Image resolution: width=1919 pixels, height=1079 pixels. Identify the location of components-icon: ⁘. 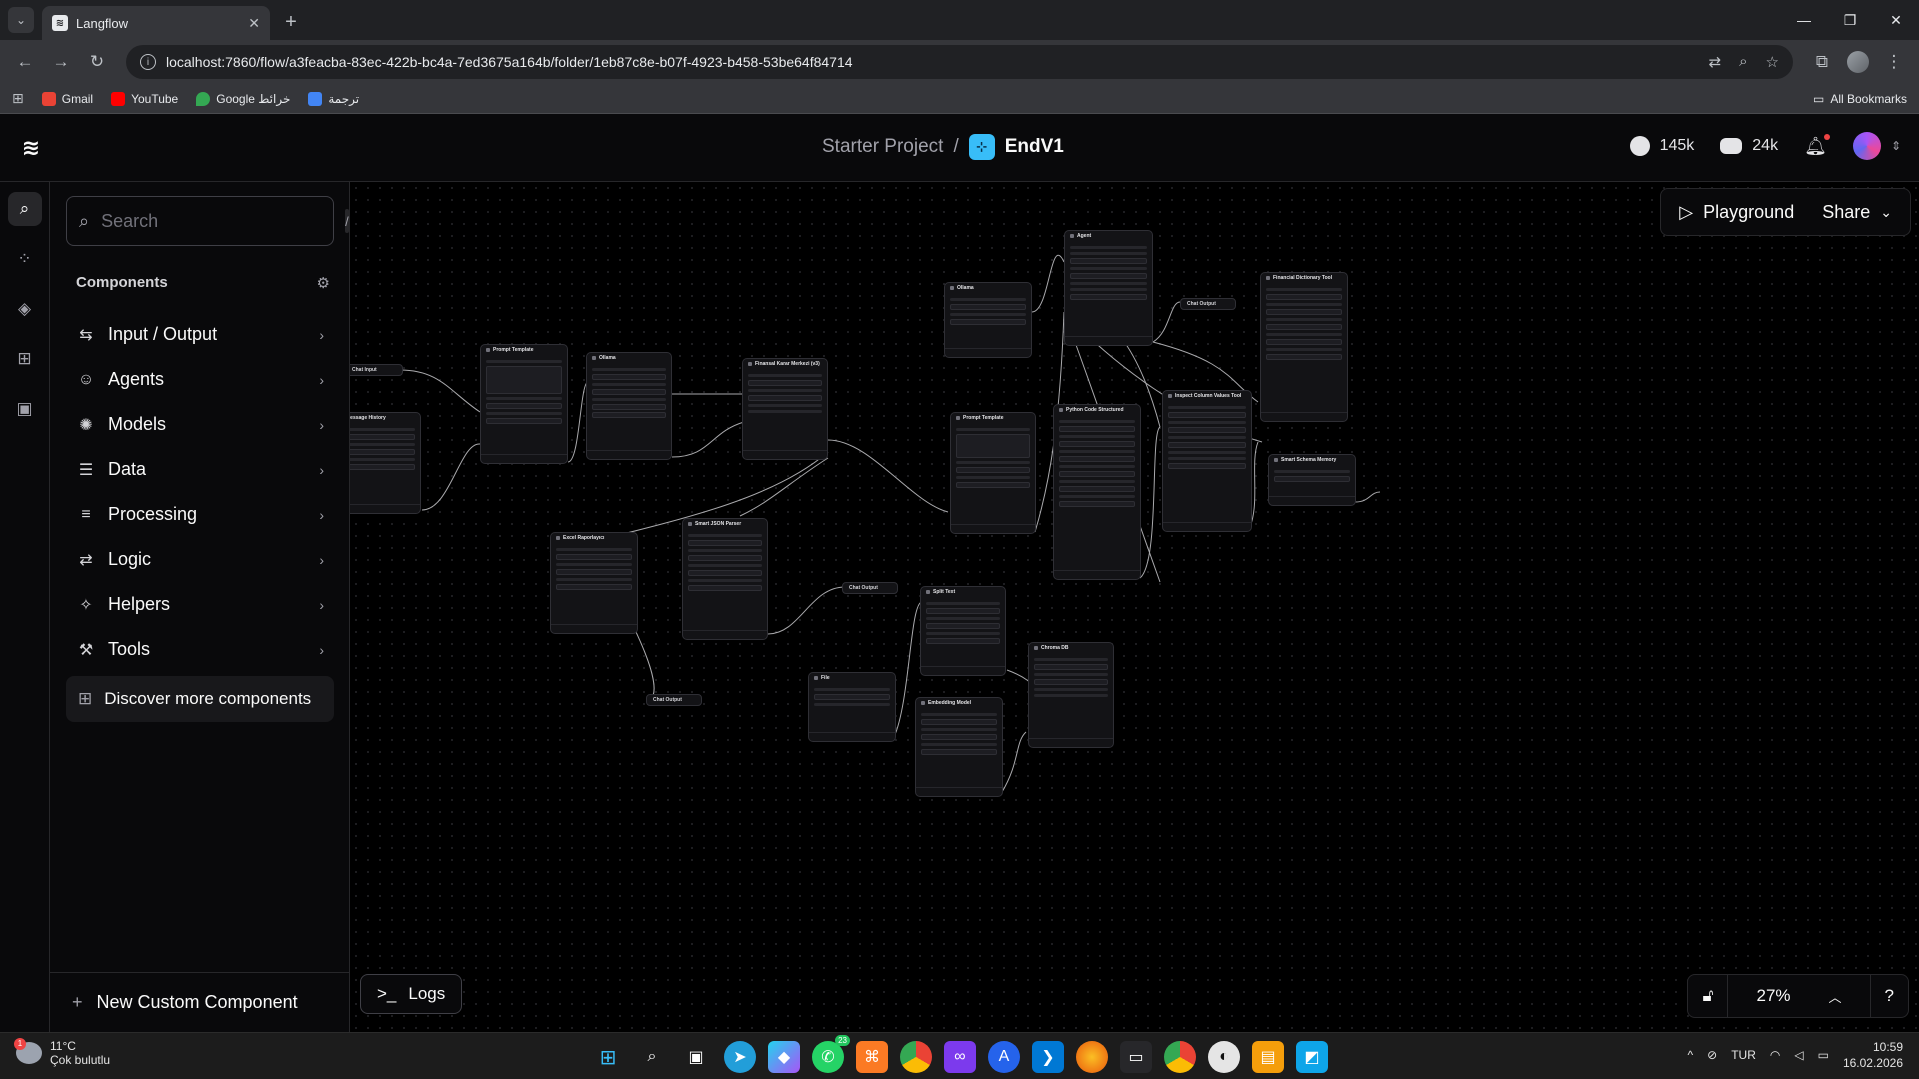
(25, 259).